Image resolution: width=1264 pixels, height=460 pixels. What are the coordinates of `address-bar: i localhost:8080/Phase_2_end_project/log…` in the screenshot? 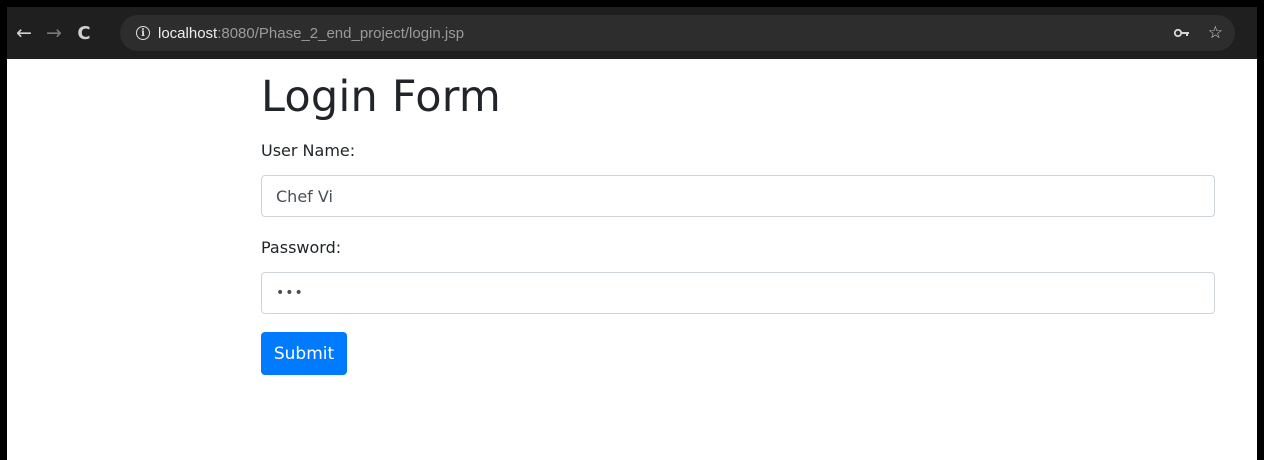 It's located at (677, 33).